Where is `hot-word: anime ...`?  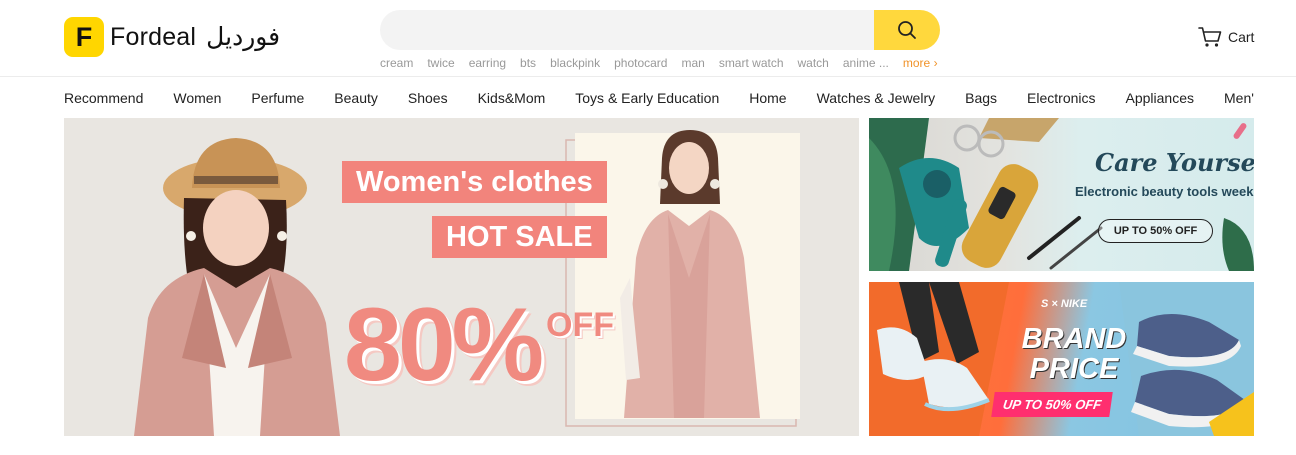
hot-word: anime ... is located at coordinates (866, 63).